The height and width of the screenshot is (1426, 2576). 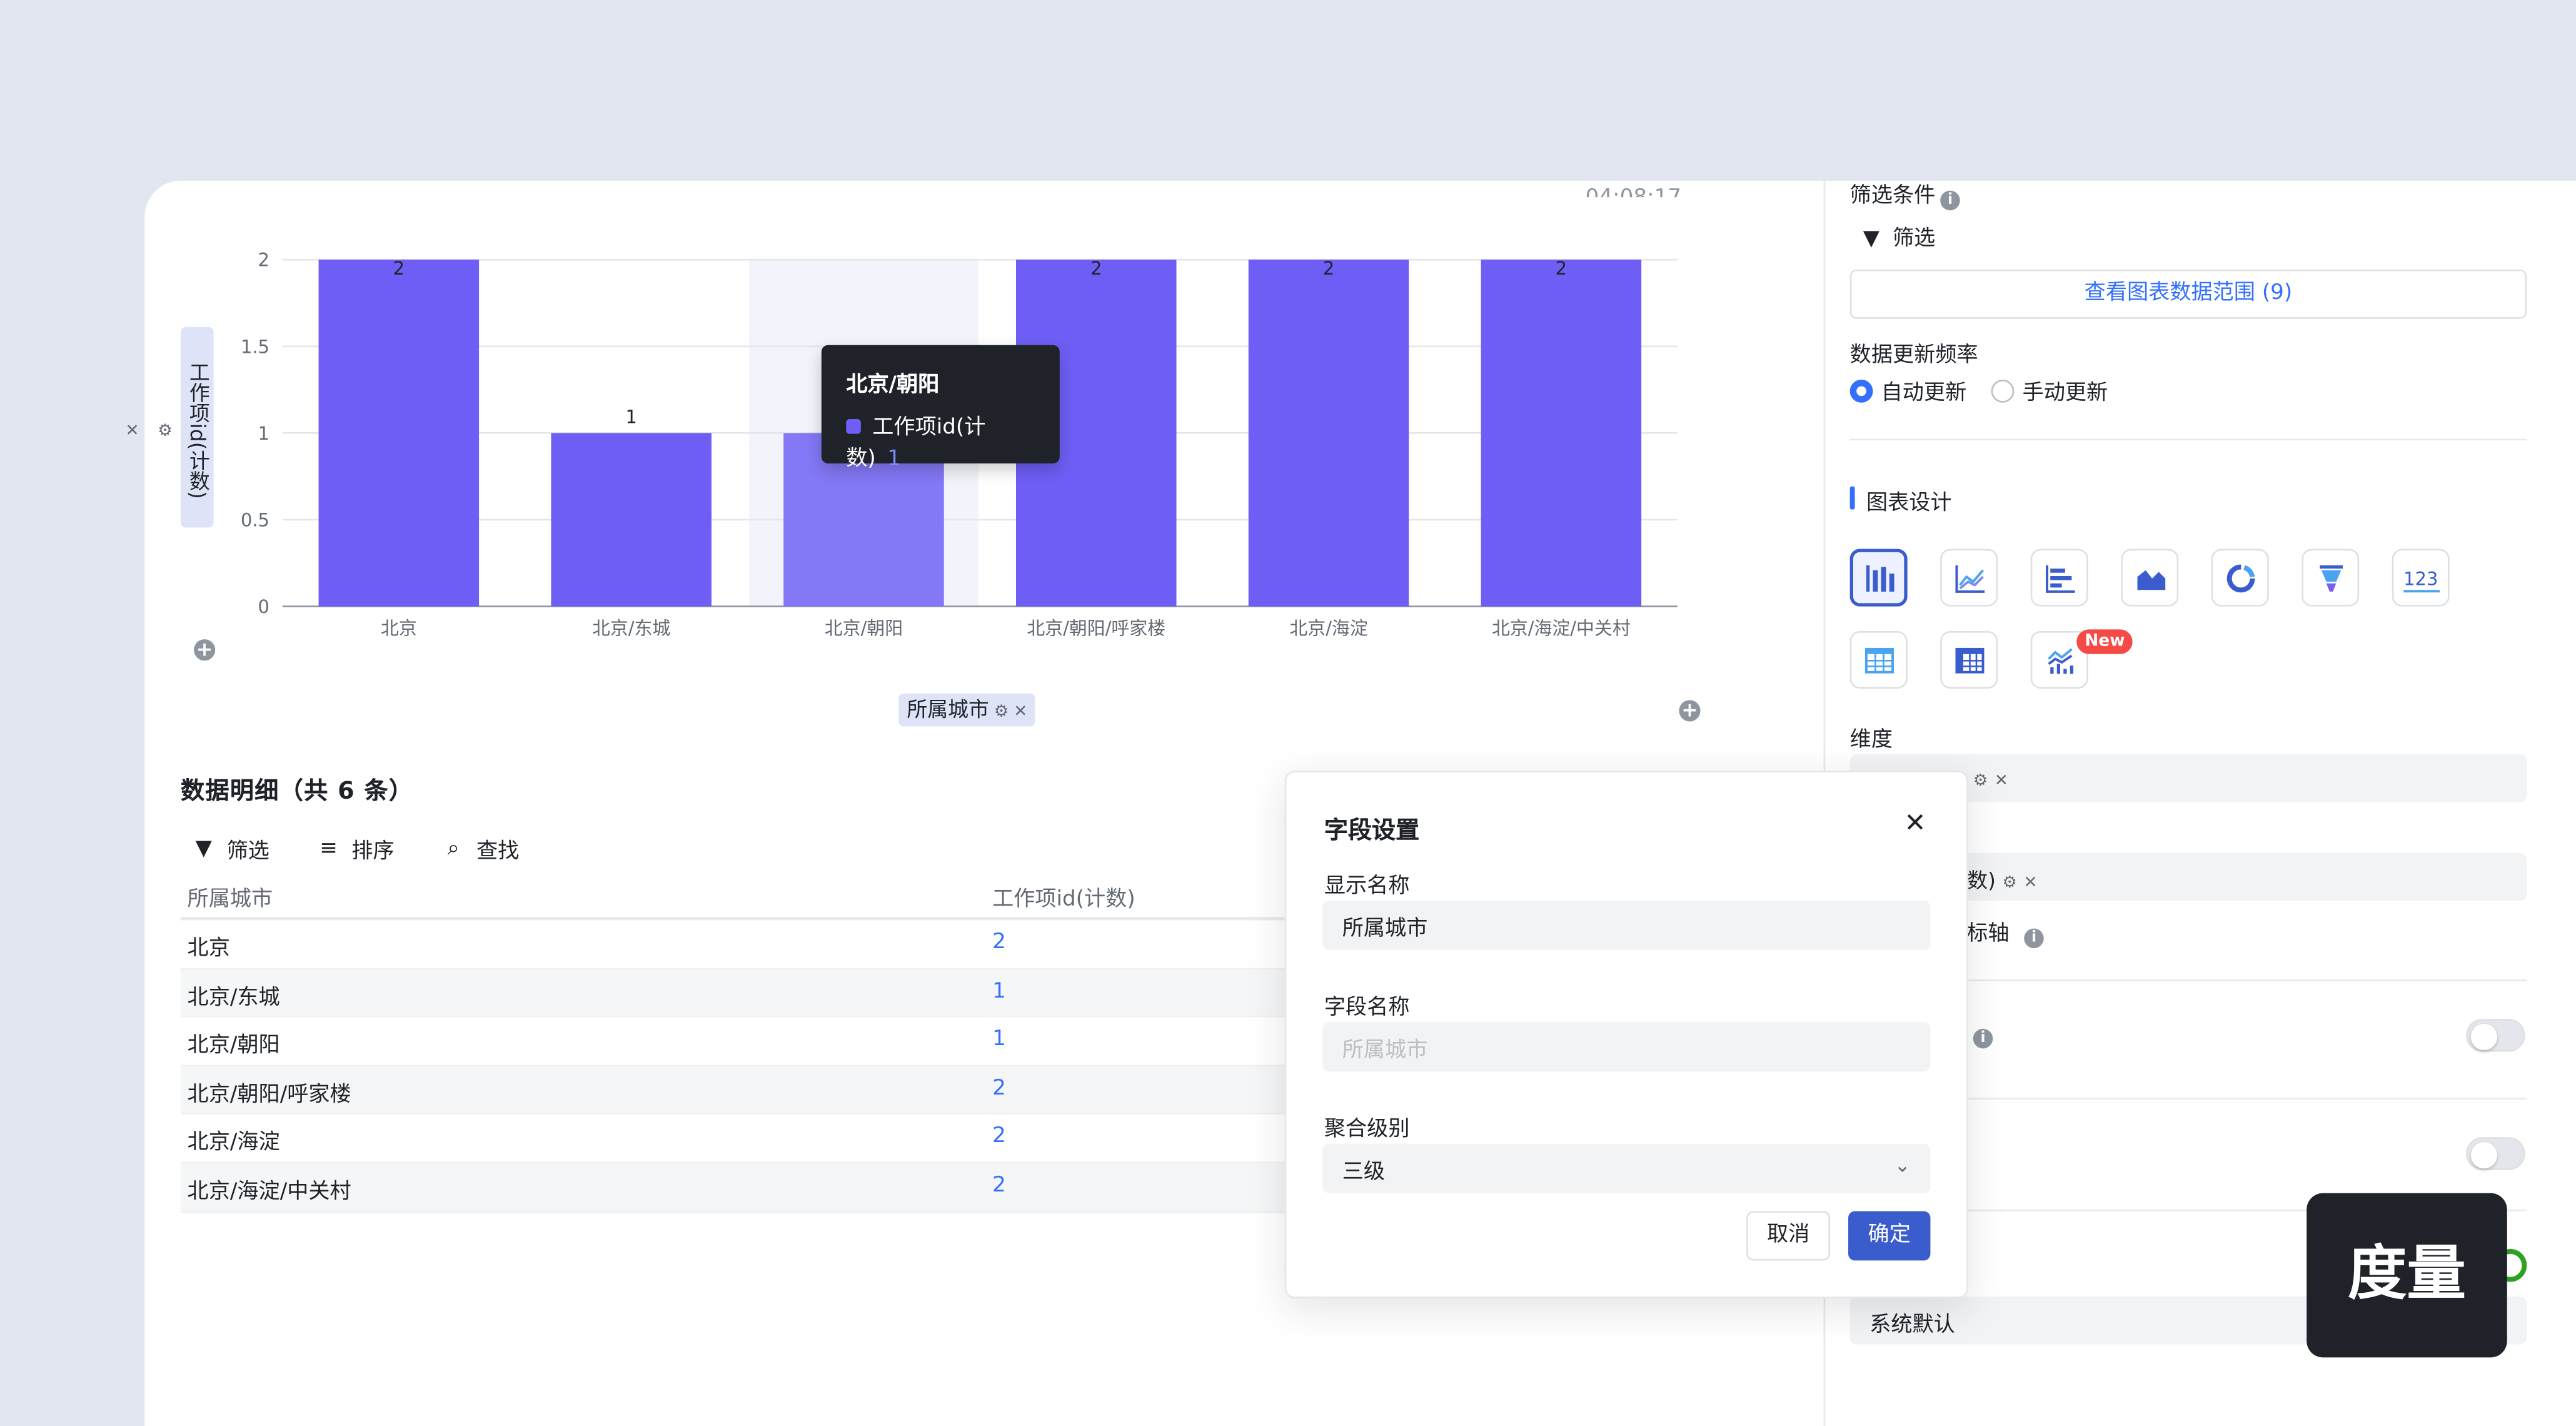 I want to click on dimension-label: 维度, so click(x=1871, y=740).